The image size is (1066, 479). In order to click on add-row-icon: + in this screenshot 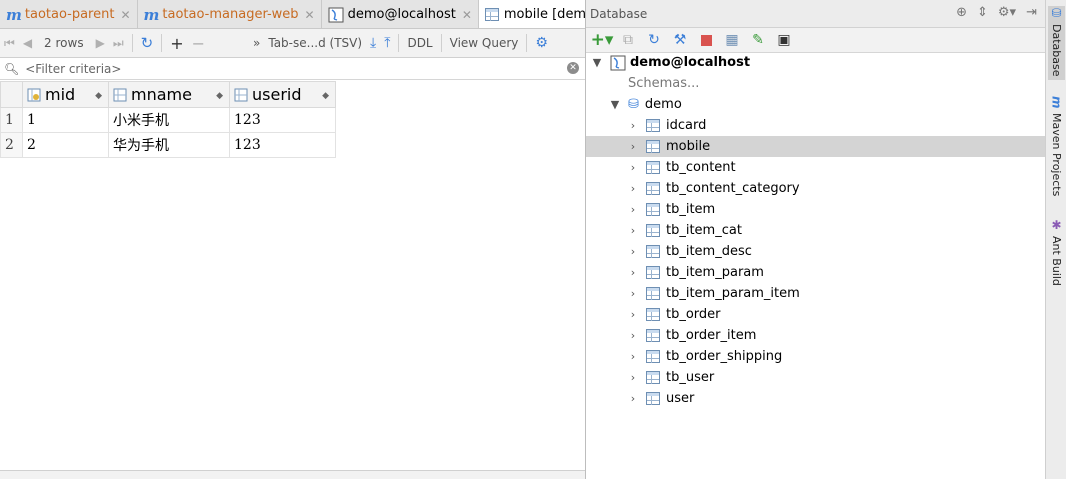, I will do `click(176, 43)`.